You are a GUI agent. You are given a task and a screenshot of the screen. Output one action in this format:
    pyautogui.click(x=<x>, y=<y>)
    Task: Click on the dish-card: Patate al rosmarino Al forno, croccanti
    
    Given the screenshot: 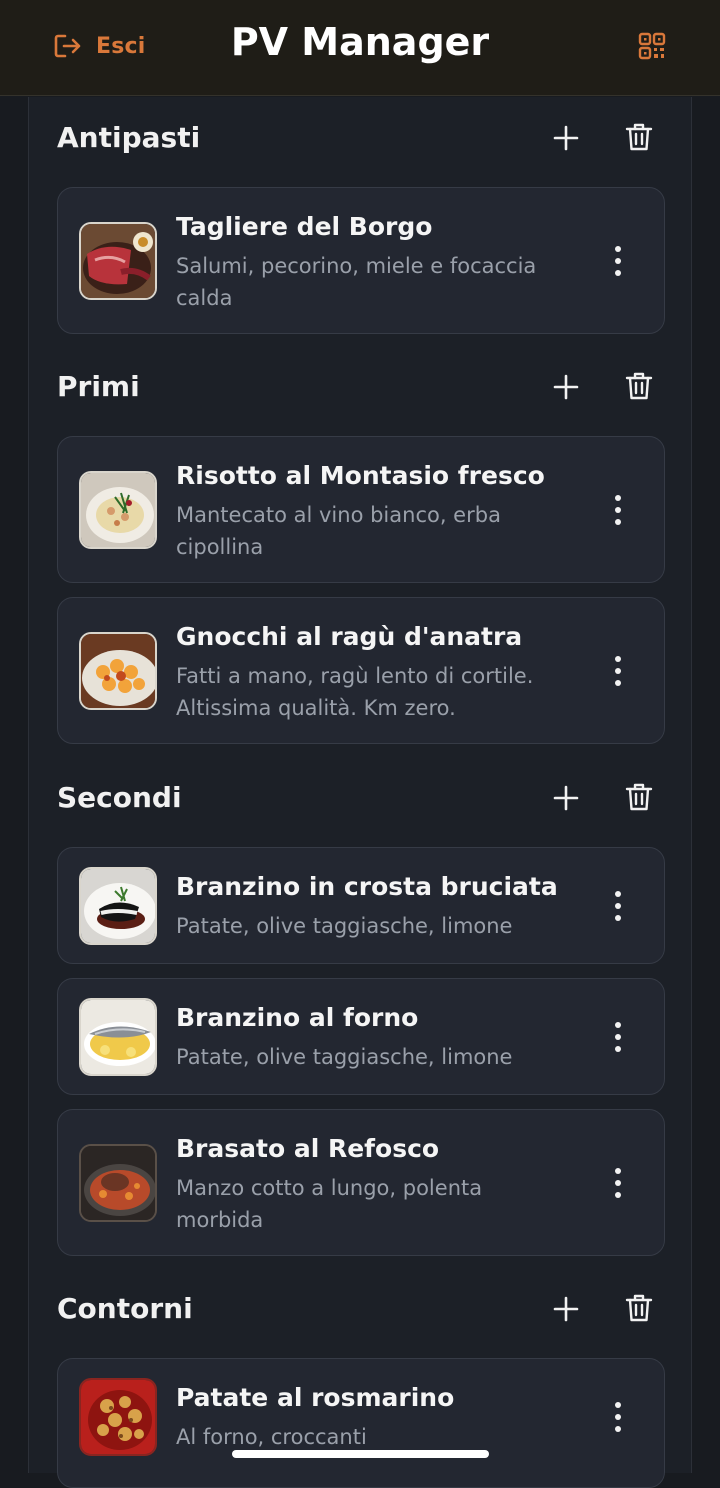 What is the action you would take?
    pyautogui.click(x=361, y=1423)
    